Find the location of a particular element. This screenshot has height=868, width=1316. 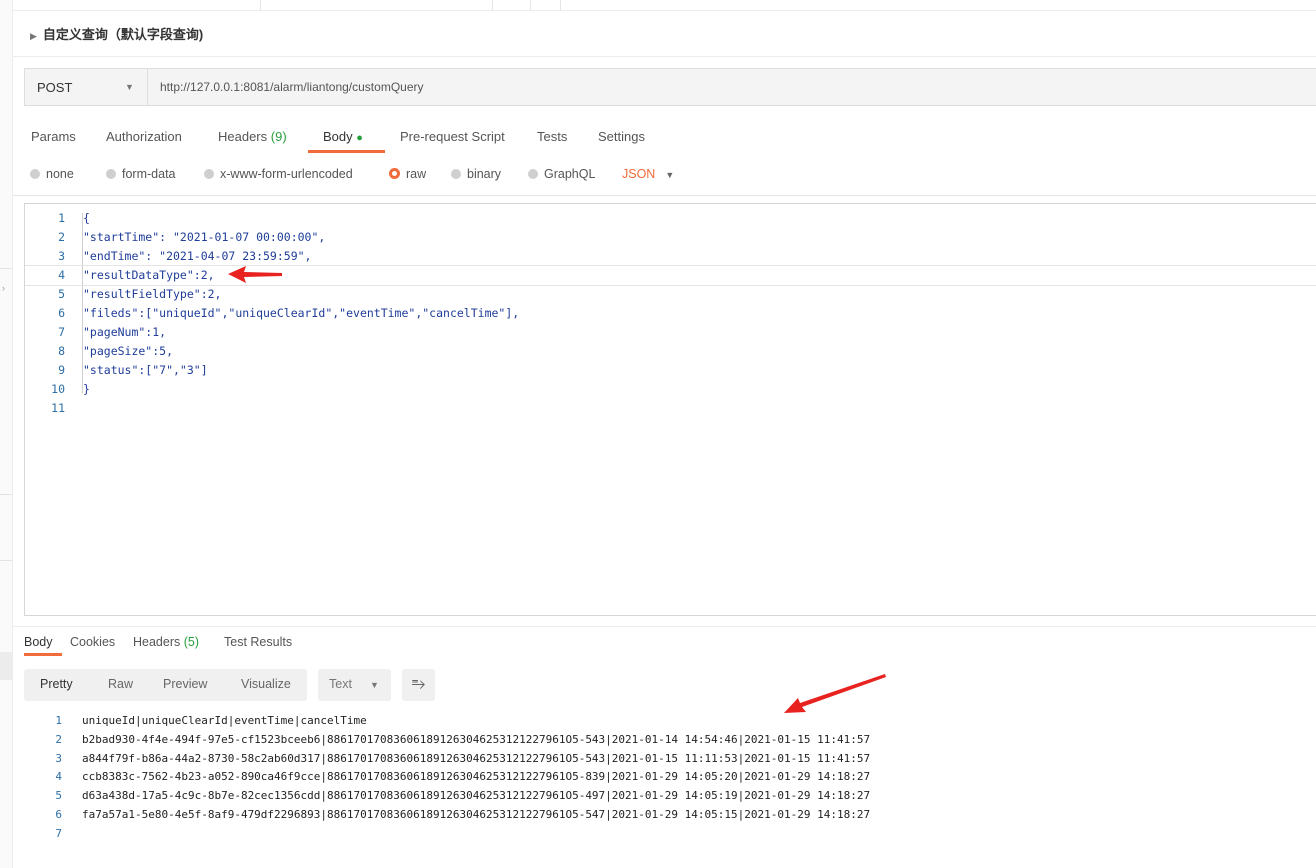

radio-label: binary is located at coordinates (484, 174).